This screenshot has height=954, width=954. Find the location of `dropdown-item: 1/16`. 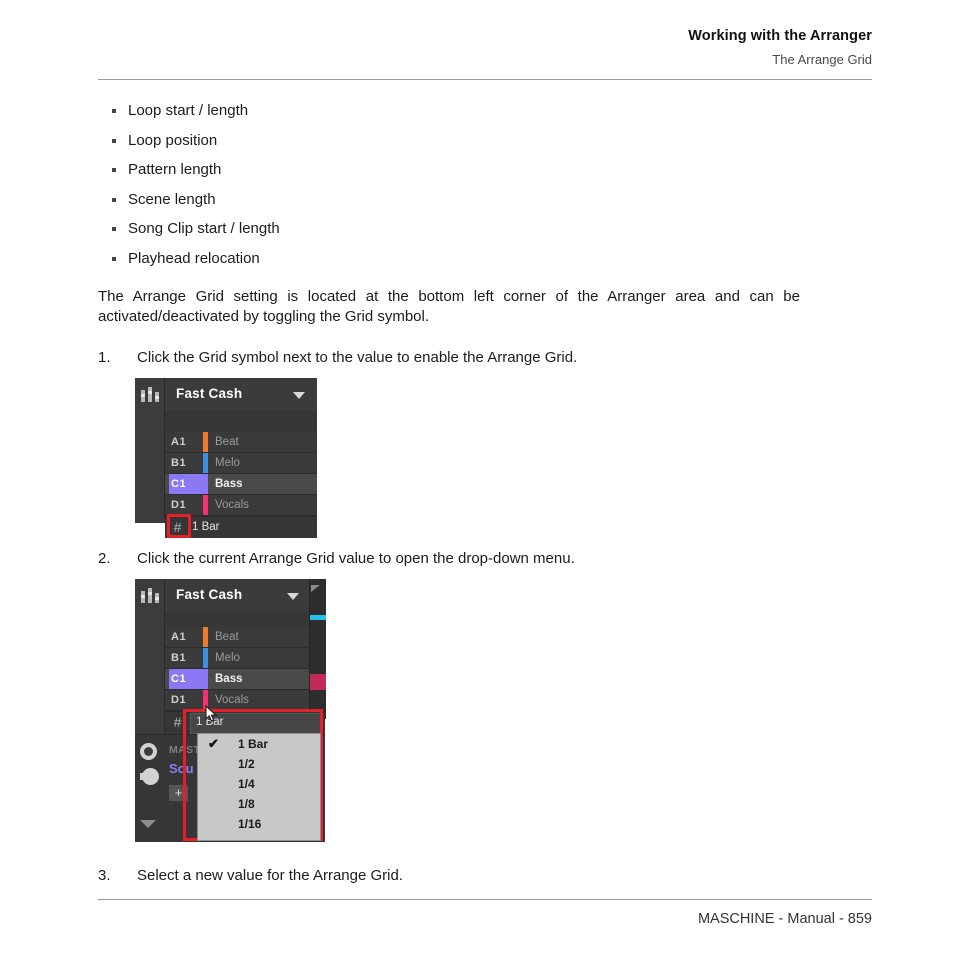

dropdown-item: 1/16 is located at coordinates (259, 824).